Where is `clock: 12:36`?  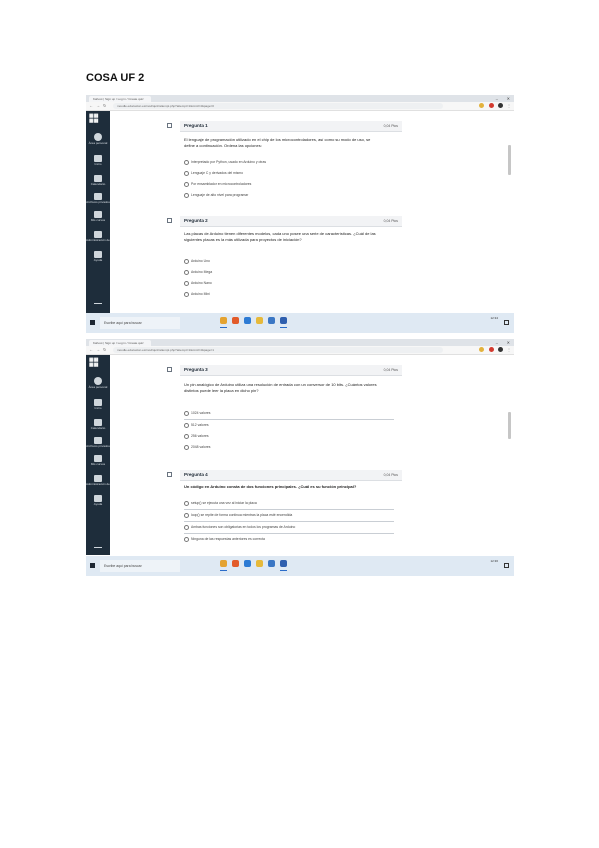
clock: 12:36 is located at coordinates (494, 561).